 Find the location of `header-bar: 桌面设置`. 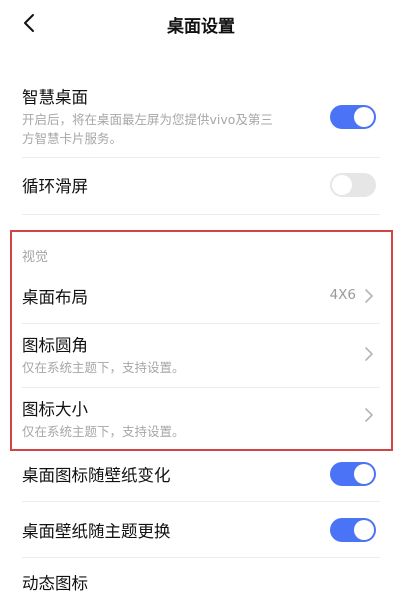

header-bar: 桌面设置 is located at coordinates (201, 23).